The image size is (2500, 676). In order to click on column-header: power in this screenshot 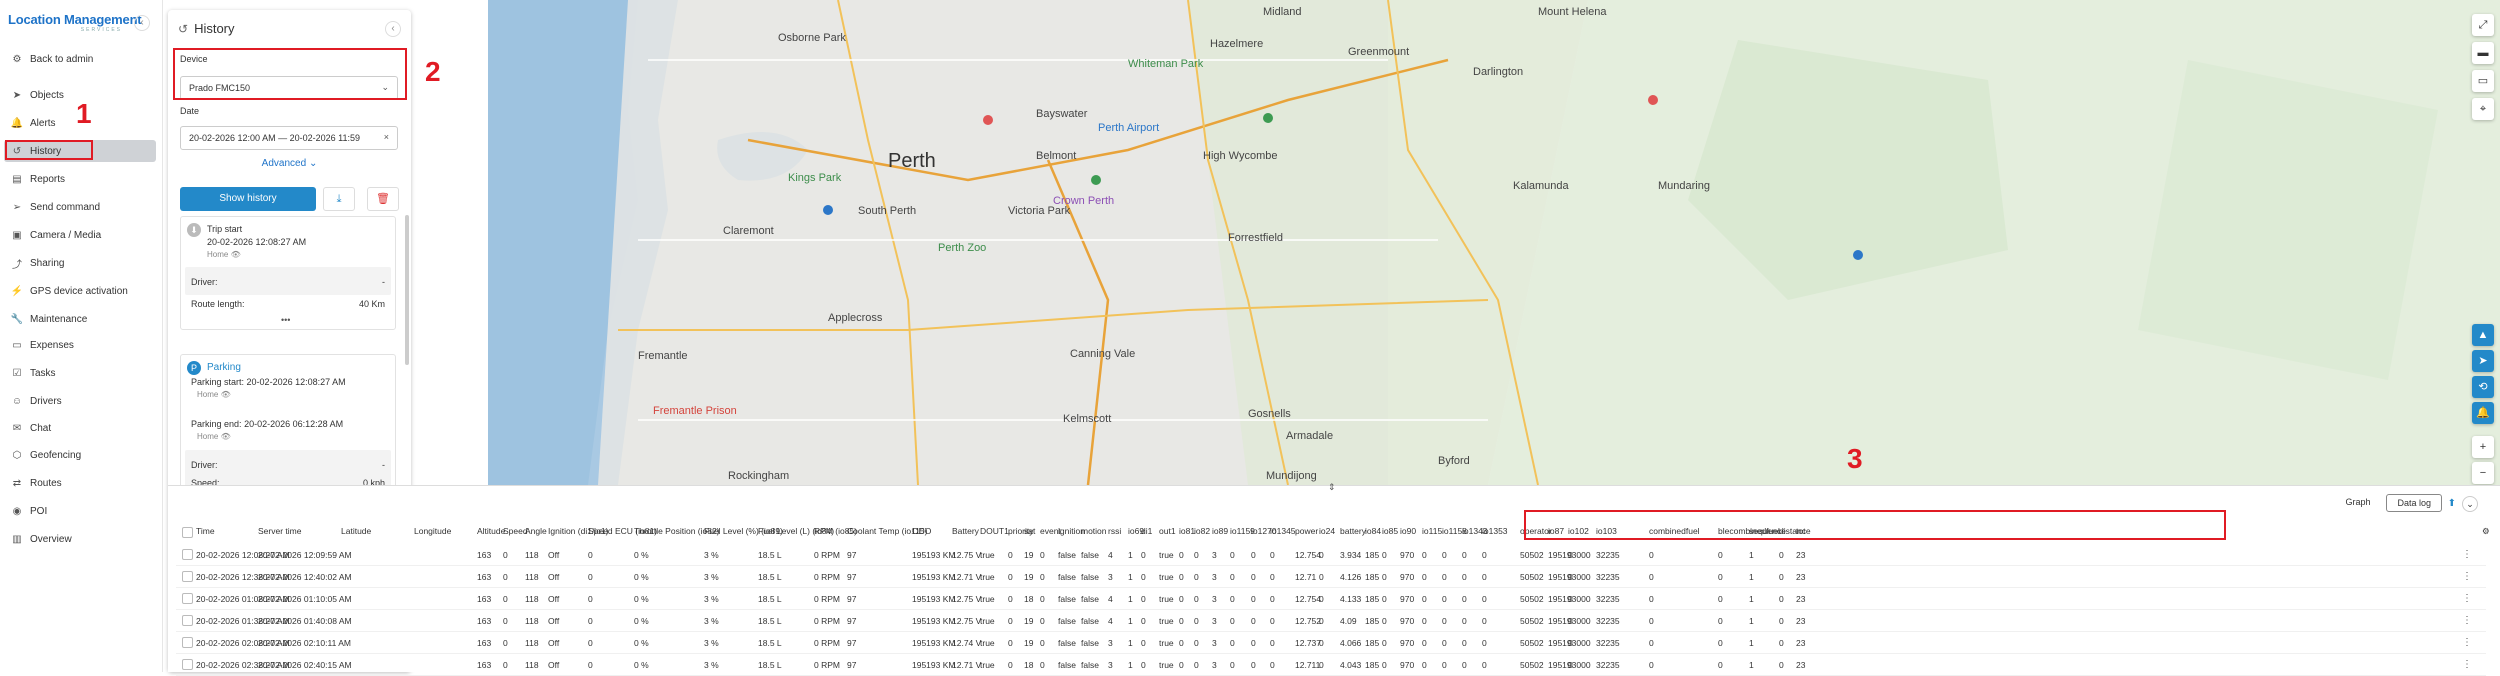, I will do `click(1306, 531)`.